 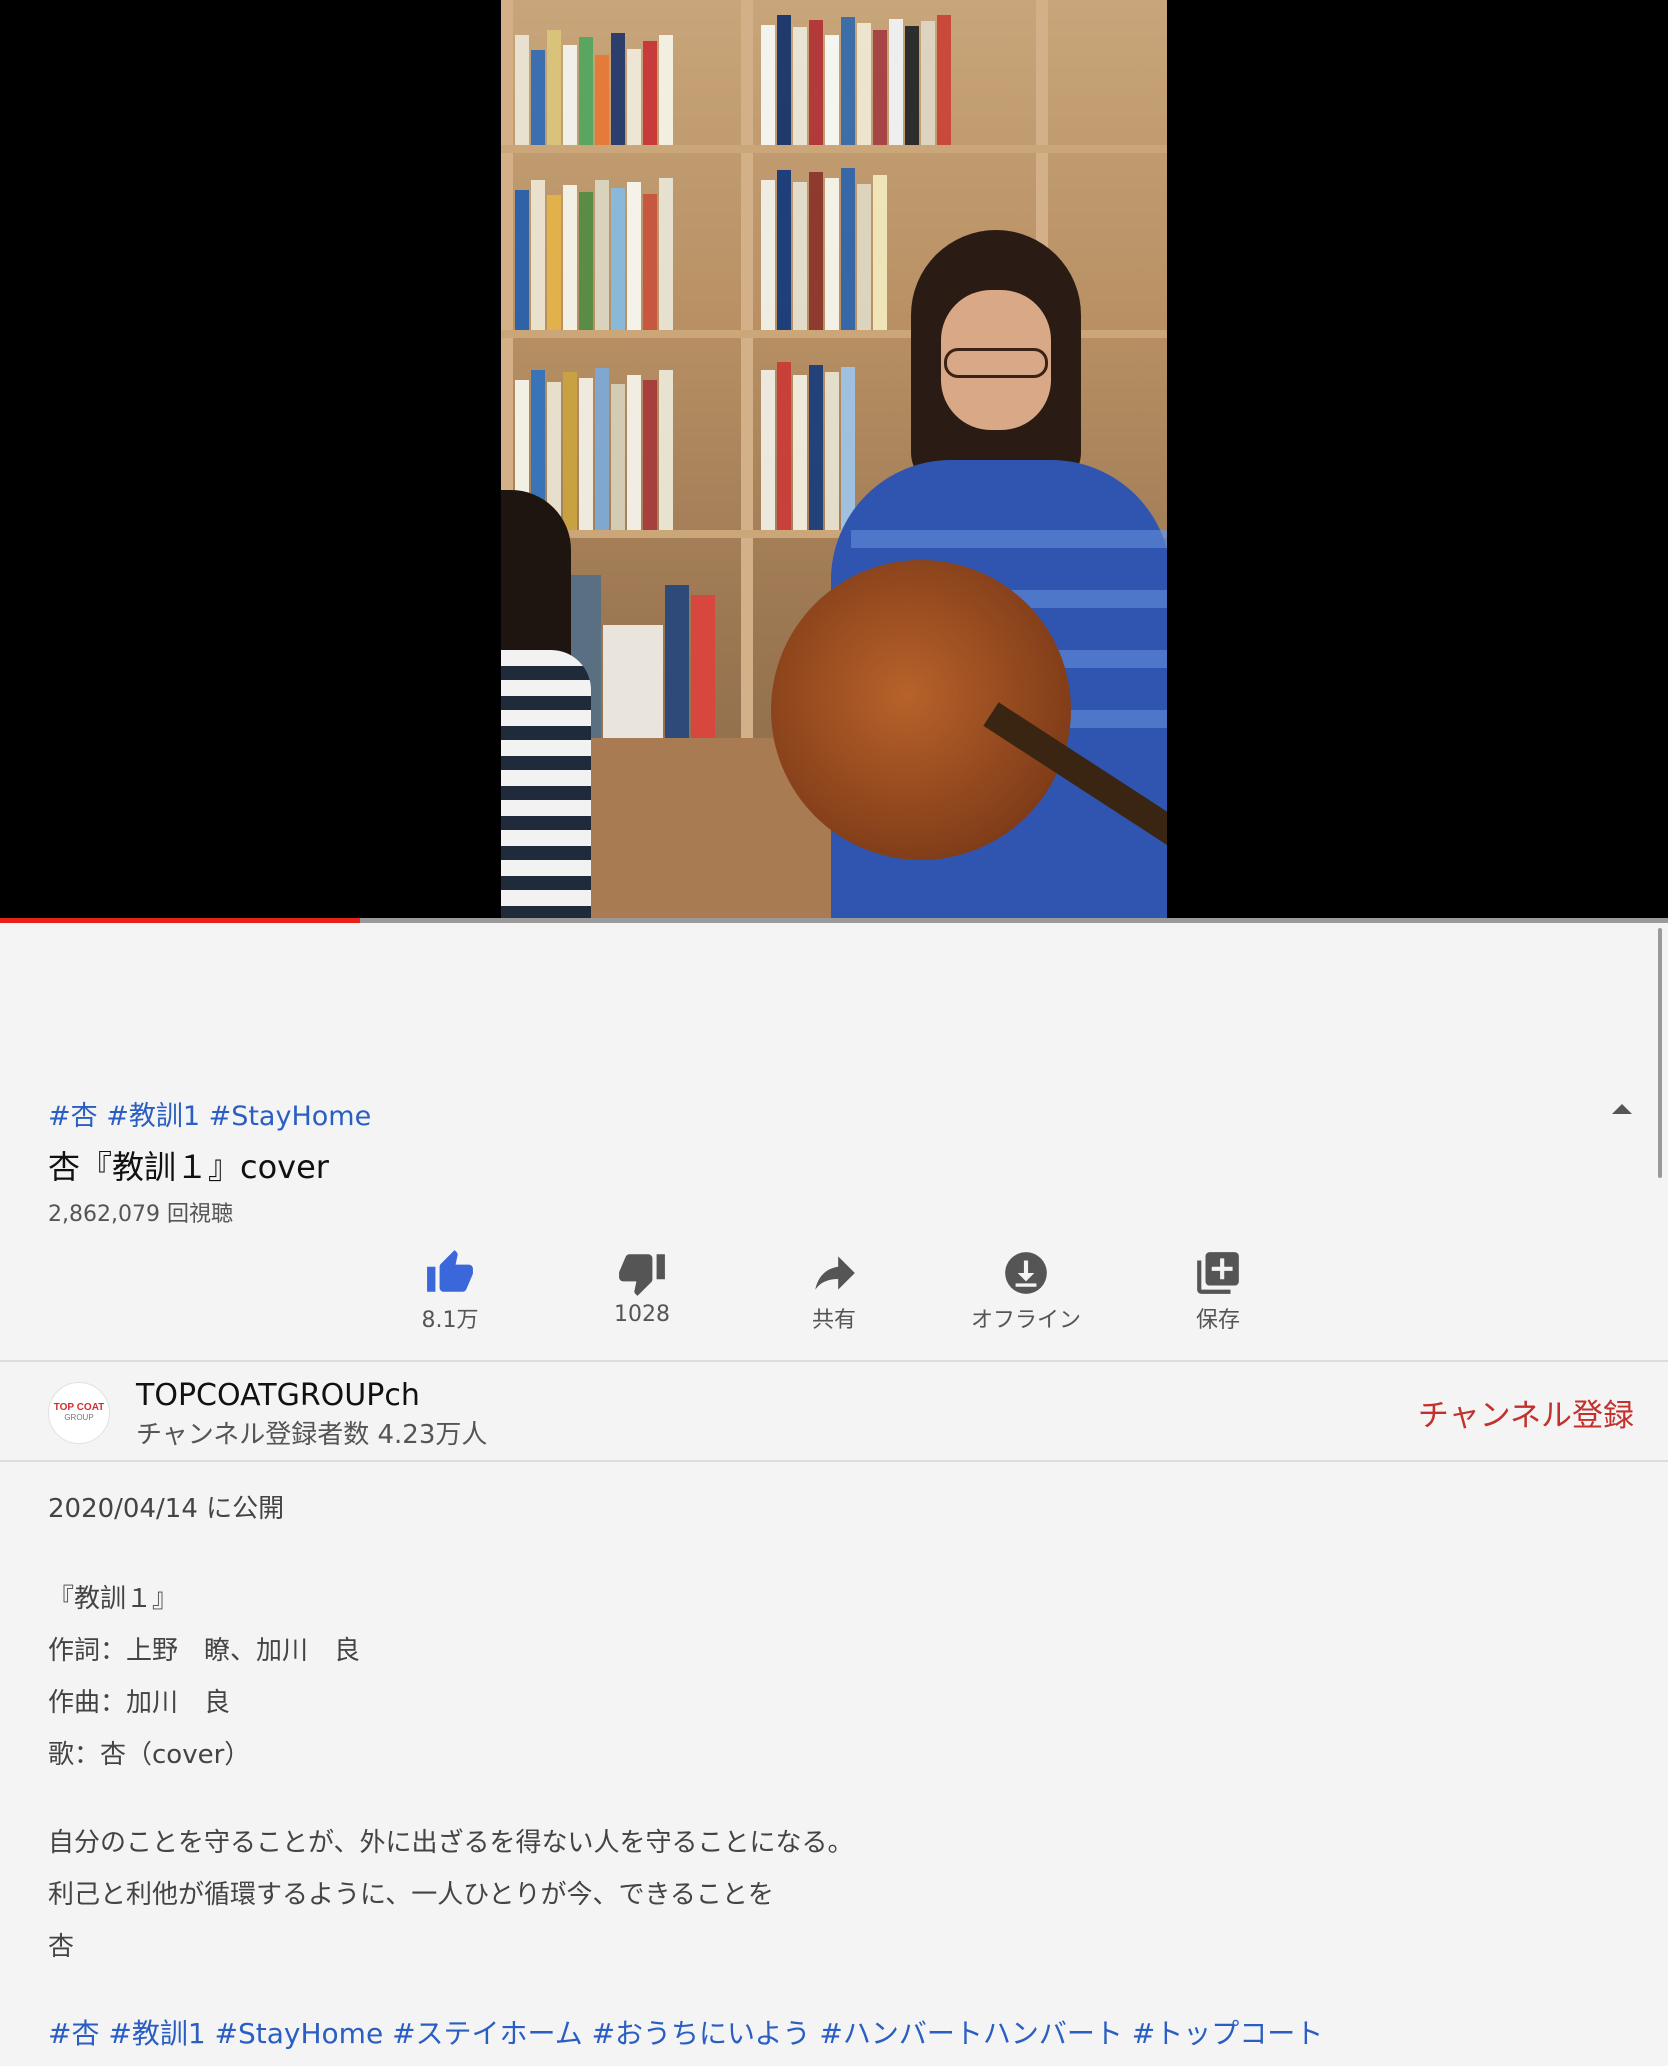 I want to click on share-label: 共有, so click(x=833, y=1320).